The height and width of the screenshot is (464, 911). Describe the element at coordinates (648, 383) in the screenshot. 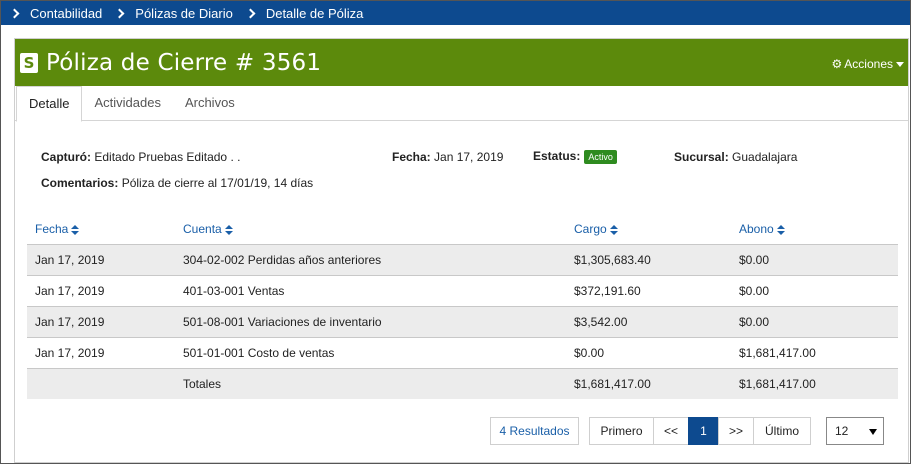

I see `totals-cargo: $1,681,417.00` at that location.